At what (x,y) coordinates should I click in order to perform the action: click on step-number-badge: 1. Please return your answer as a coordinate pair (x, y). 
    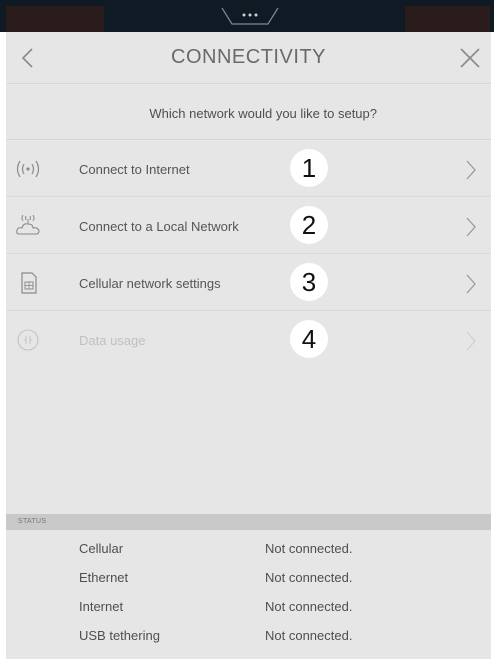
    Looking at the image, I should click on (309, 168).